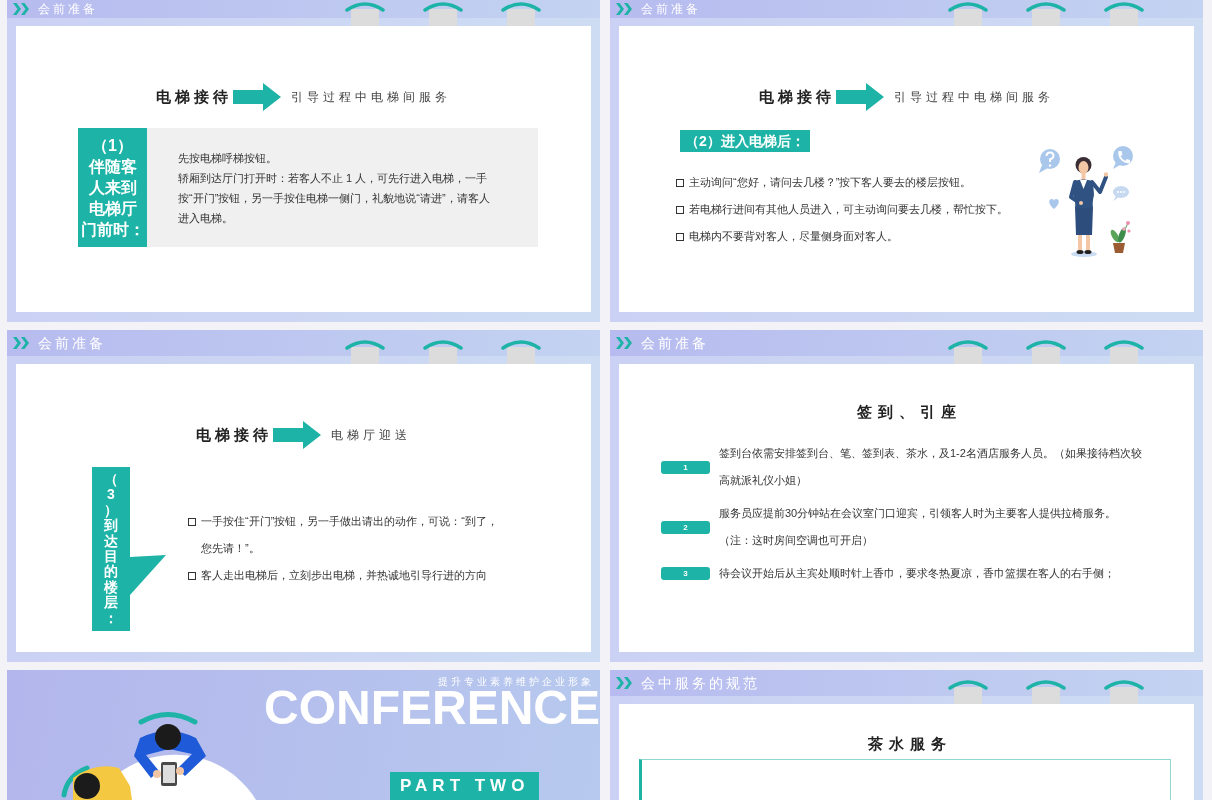 Image resolution: width=1212 pixels, height=800 pixels. I want to click on callout-label: （1） 伴随客 人来到 电梯厅 门前时：, so click(112, 187).